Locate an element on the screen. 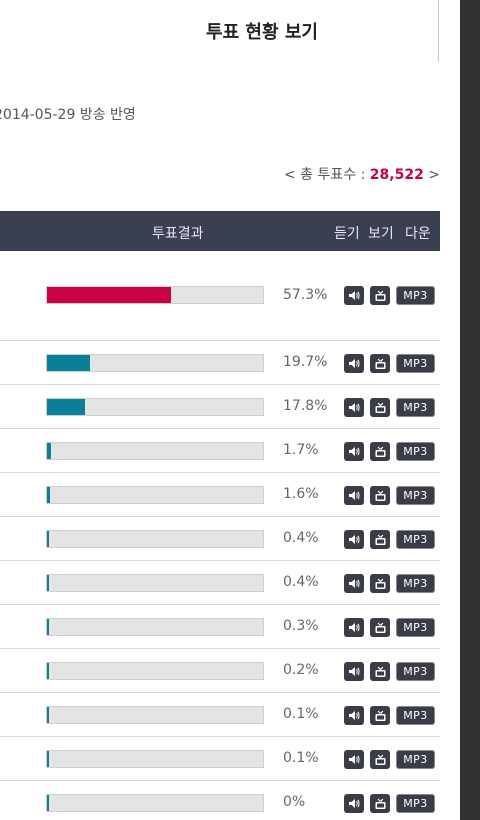 This screenshot has width=480, height=820. column-header-listen: 듣기 is located at coordinates (347, 234).